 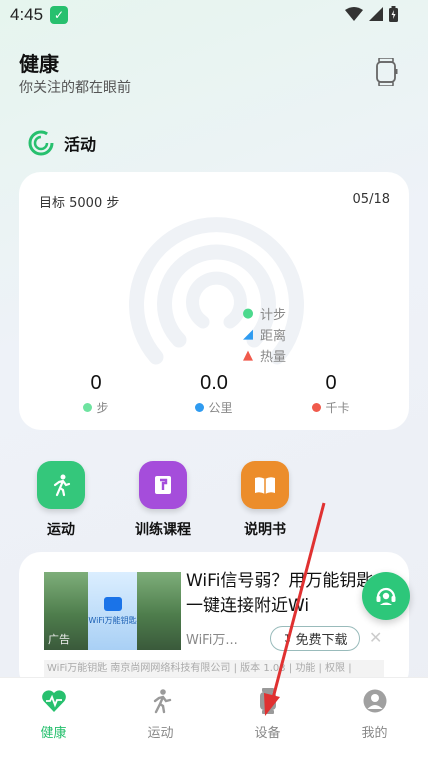 What do you see at coordinates (200, 407) in the screenshot?
I see `distance-dot` at bounding box center [200, 407].